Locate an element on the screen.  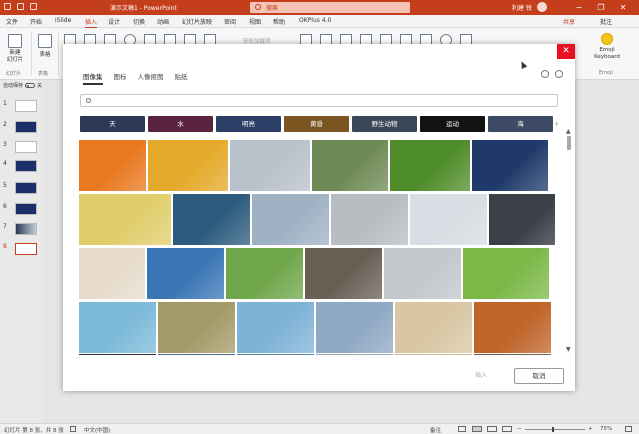
category-bright: 明亮 is located at coordinates (248, 124).